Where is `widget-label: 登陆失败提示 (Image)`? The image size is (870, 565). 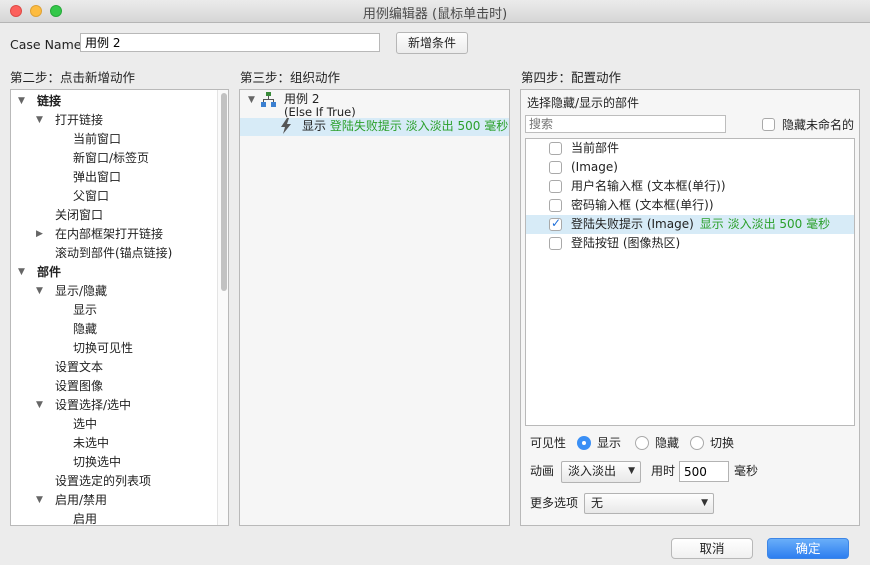
widget-label: 登陆失败提示 (Image) is located at coordinates (632, 224).